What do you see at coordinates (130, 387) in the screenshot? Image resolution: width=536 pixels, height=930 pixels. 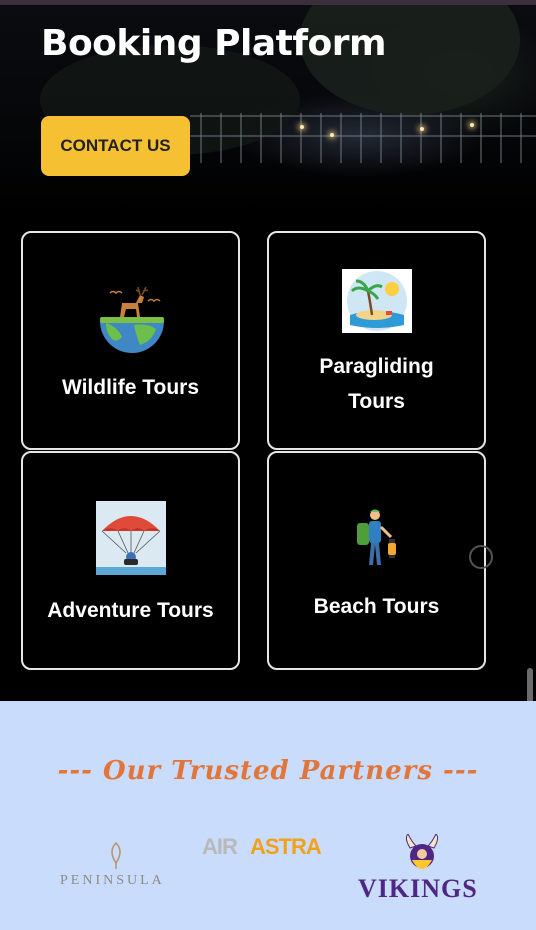 I see `card-label: Wildlife Tours` at bounding box center [130, 387].